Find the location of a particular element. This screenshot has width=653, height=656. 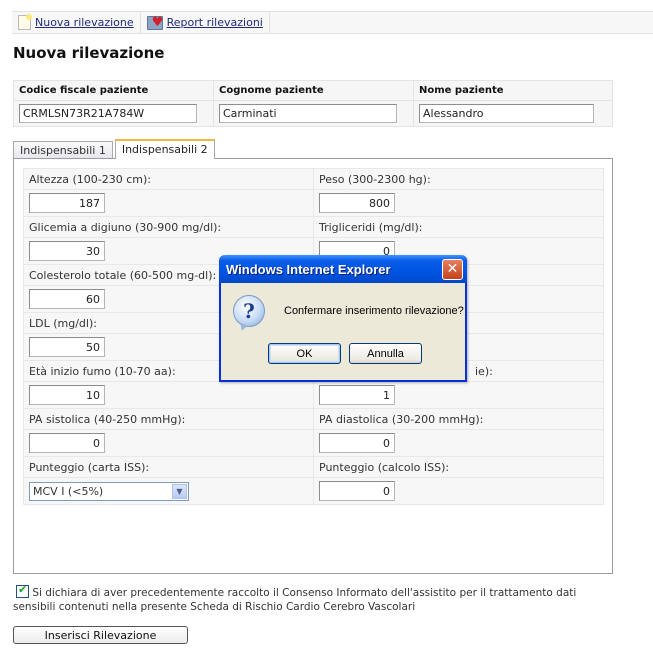

tab-indispensabili-1: Indispensabili 1 is located at coordinates (63, 149).